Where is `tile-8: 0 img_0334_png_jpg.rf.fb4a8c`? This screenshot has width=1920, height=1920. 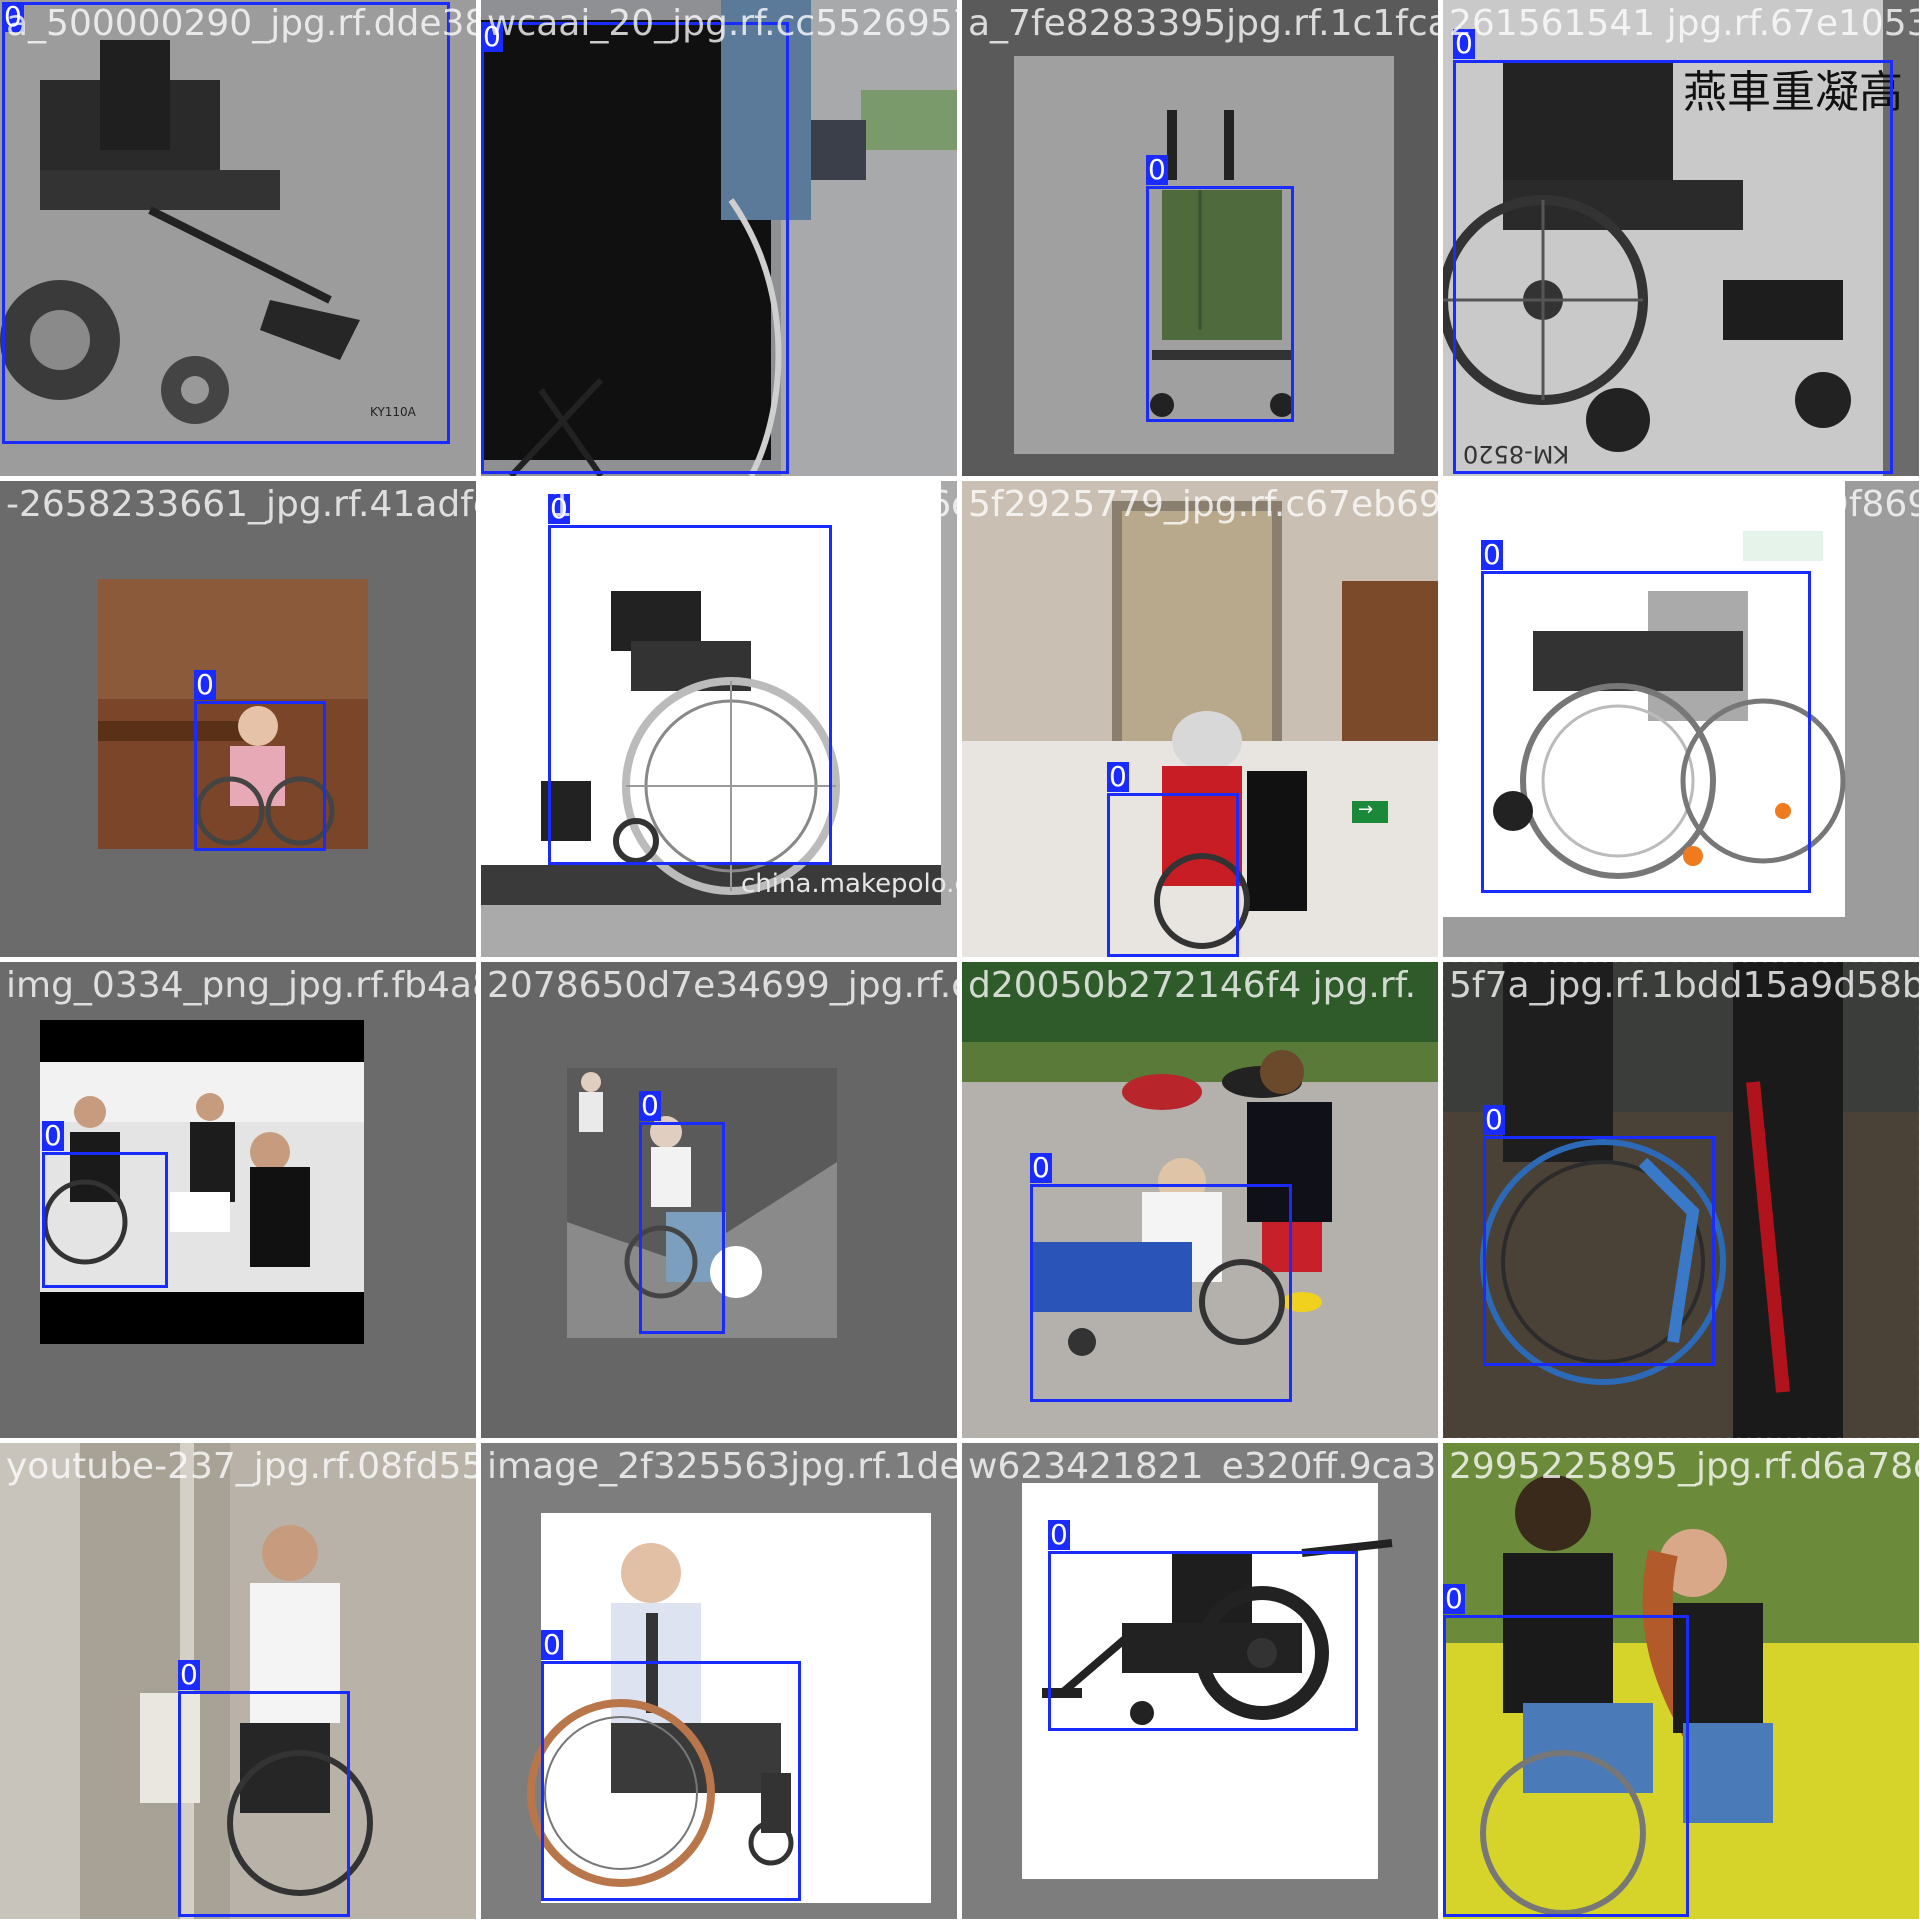
tile-8: 0 img_0334_png_jpg.rf.fb4a8c is located at coordinates (238, 1200).